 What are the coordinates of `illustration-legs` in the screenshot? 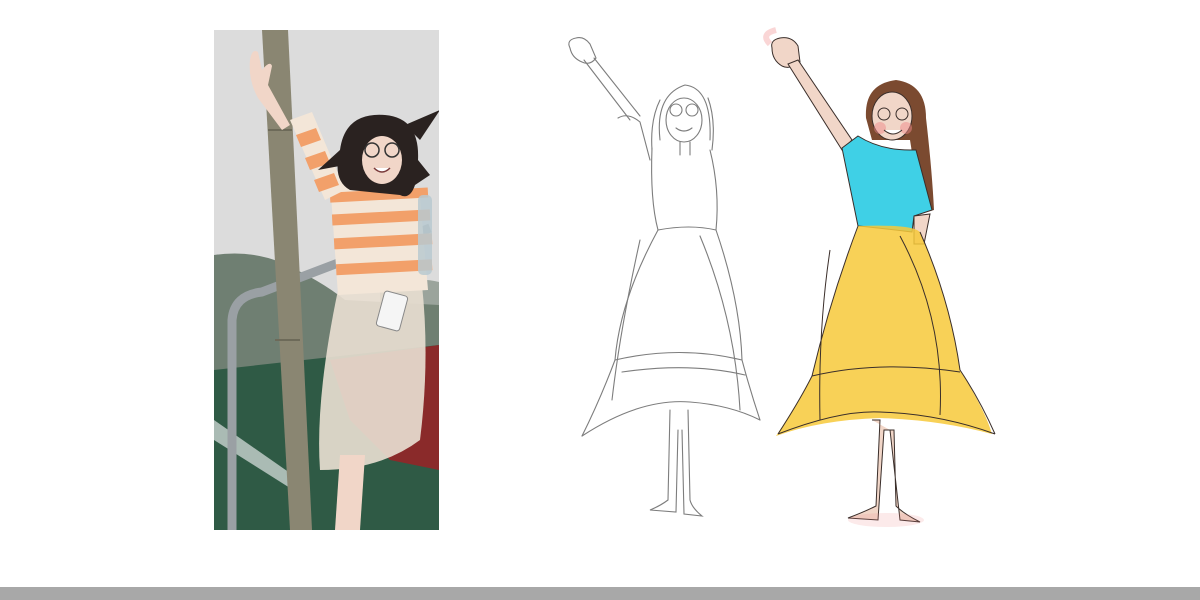 It's located at (884, 471).